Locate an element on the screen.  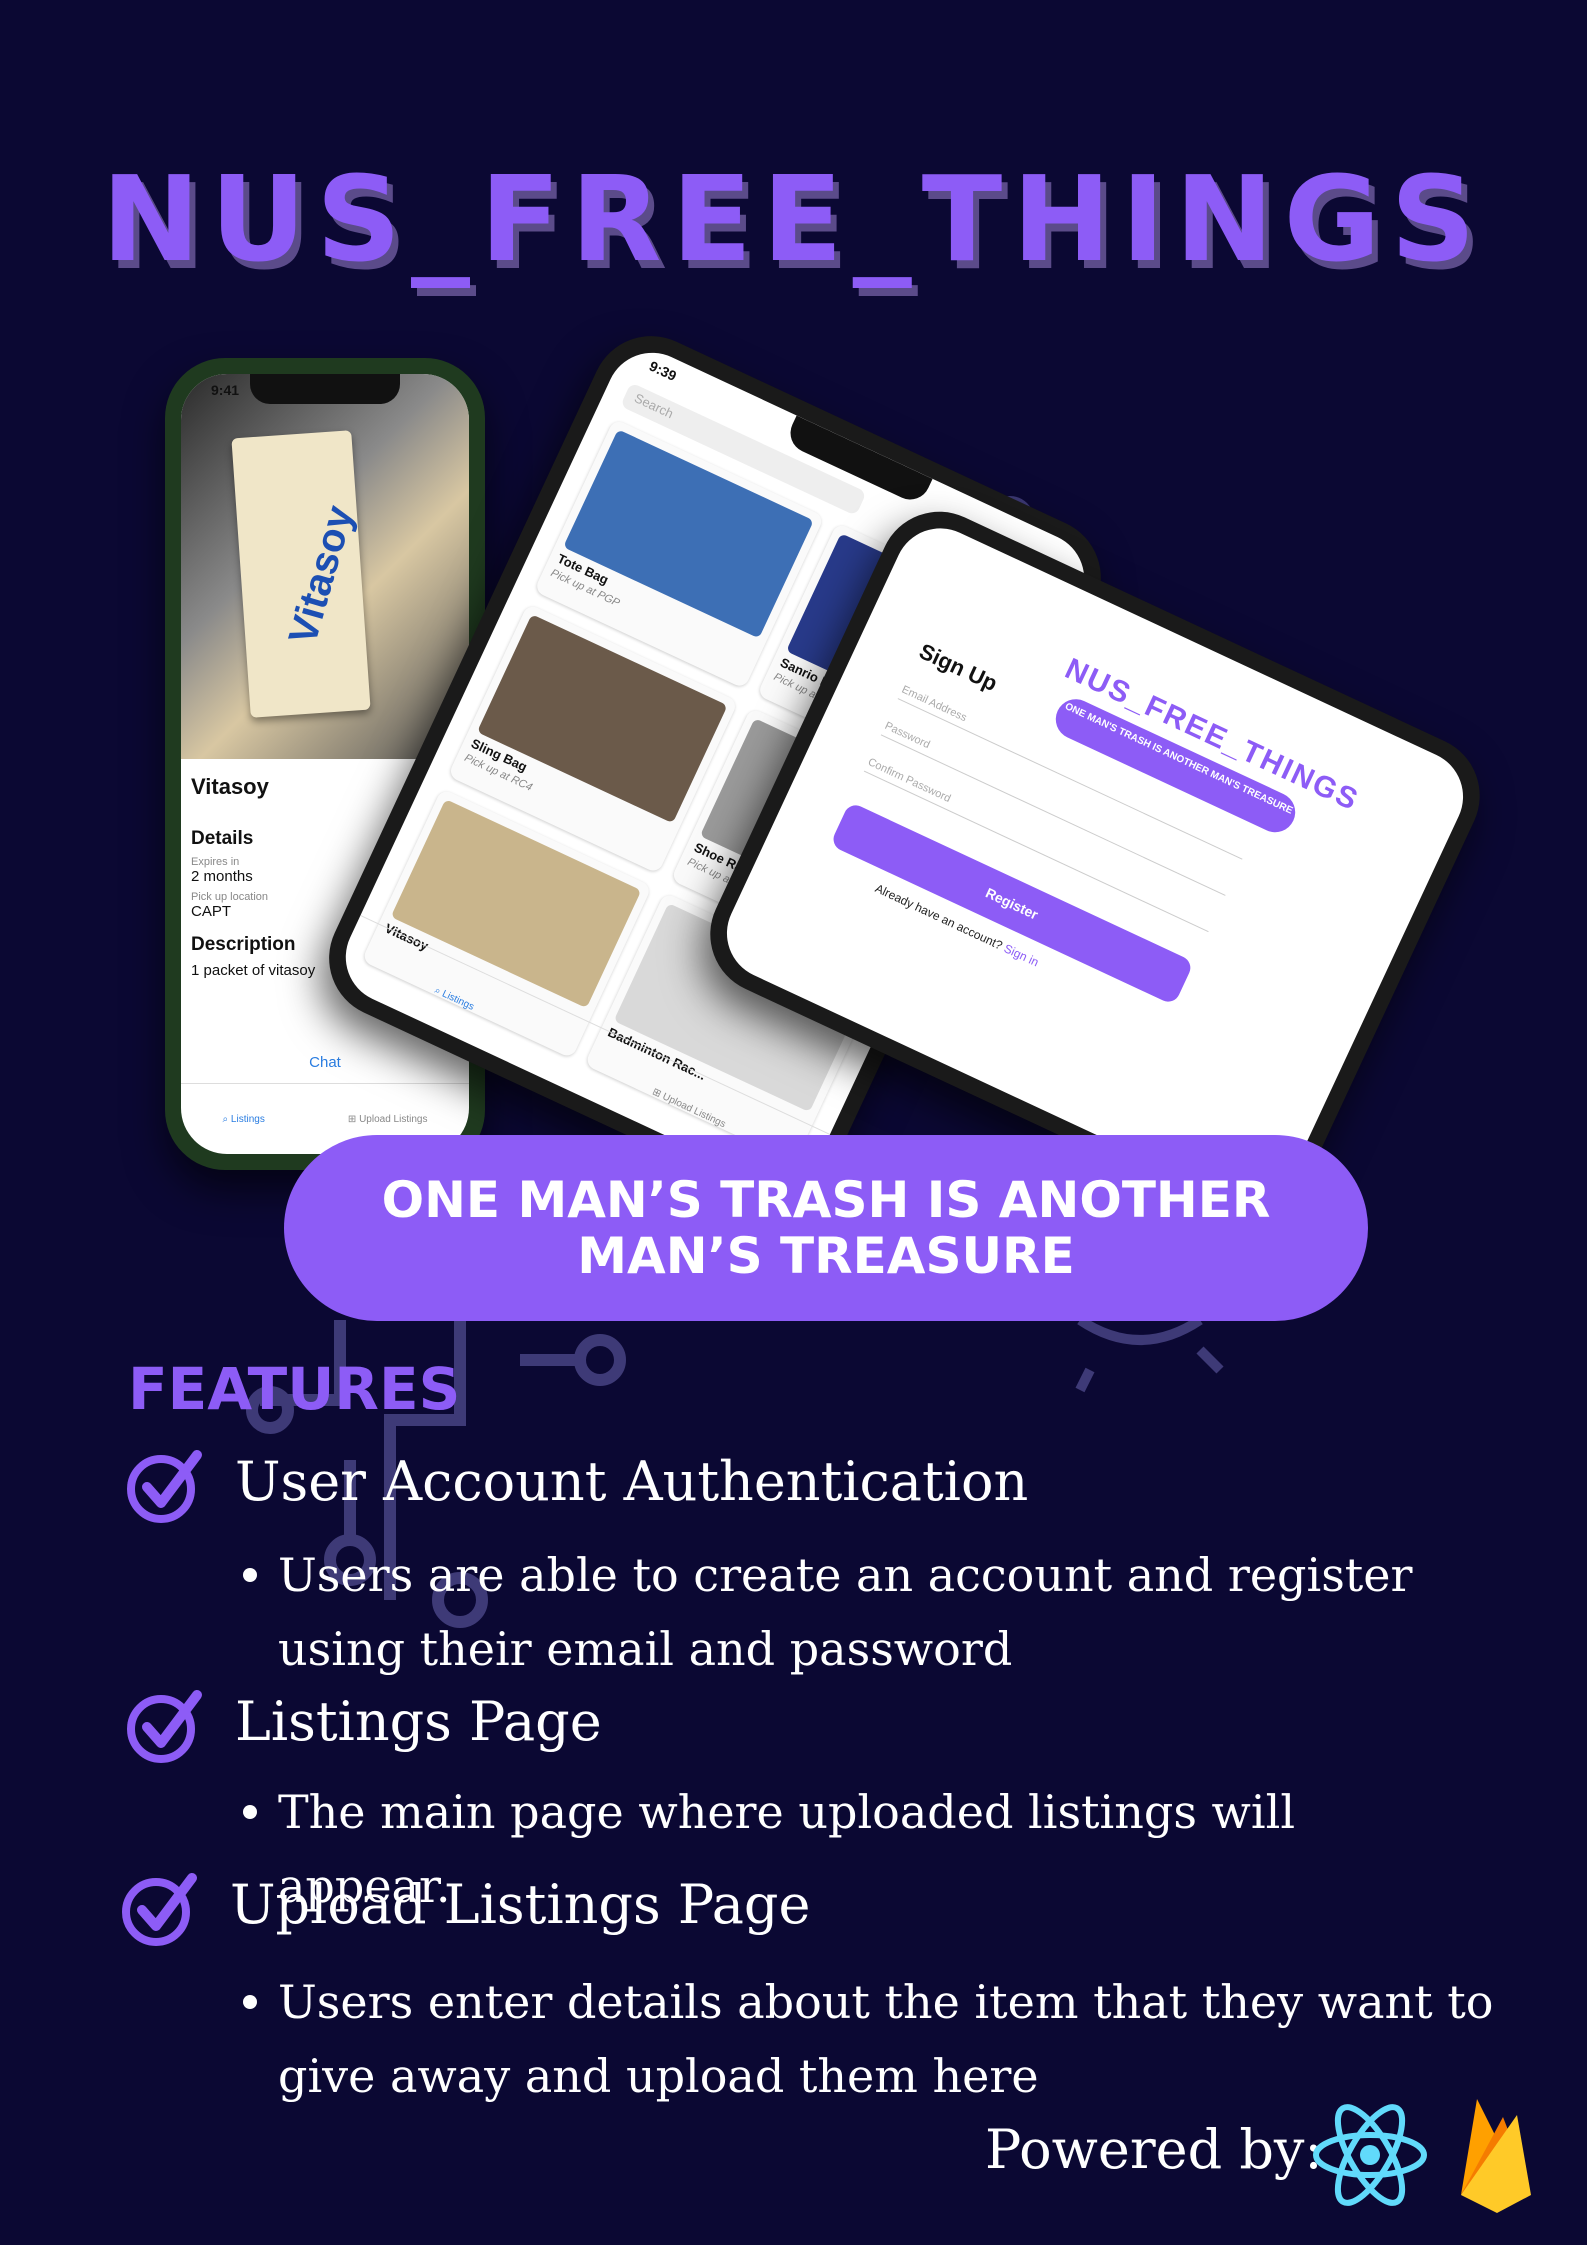
status-time: 9:41 is located at coordinates (225, 390).